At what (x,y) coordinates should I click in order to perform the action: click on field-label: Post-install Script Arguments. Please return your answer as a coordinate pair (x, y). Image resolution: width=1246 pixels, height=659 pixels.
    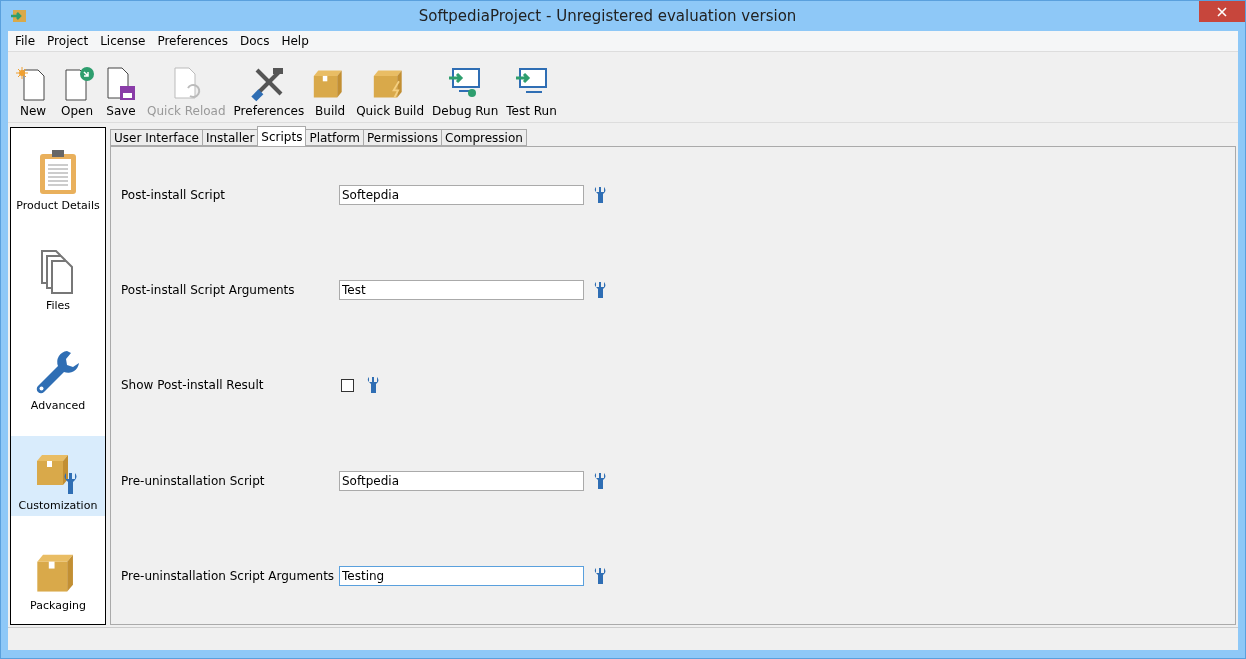
    Looking at the image, I should click on (208, 290).